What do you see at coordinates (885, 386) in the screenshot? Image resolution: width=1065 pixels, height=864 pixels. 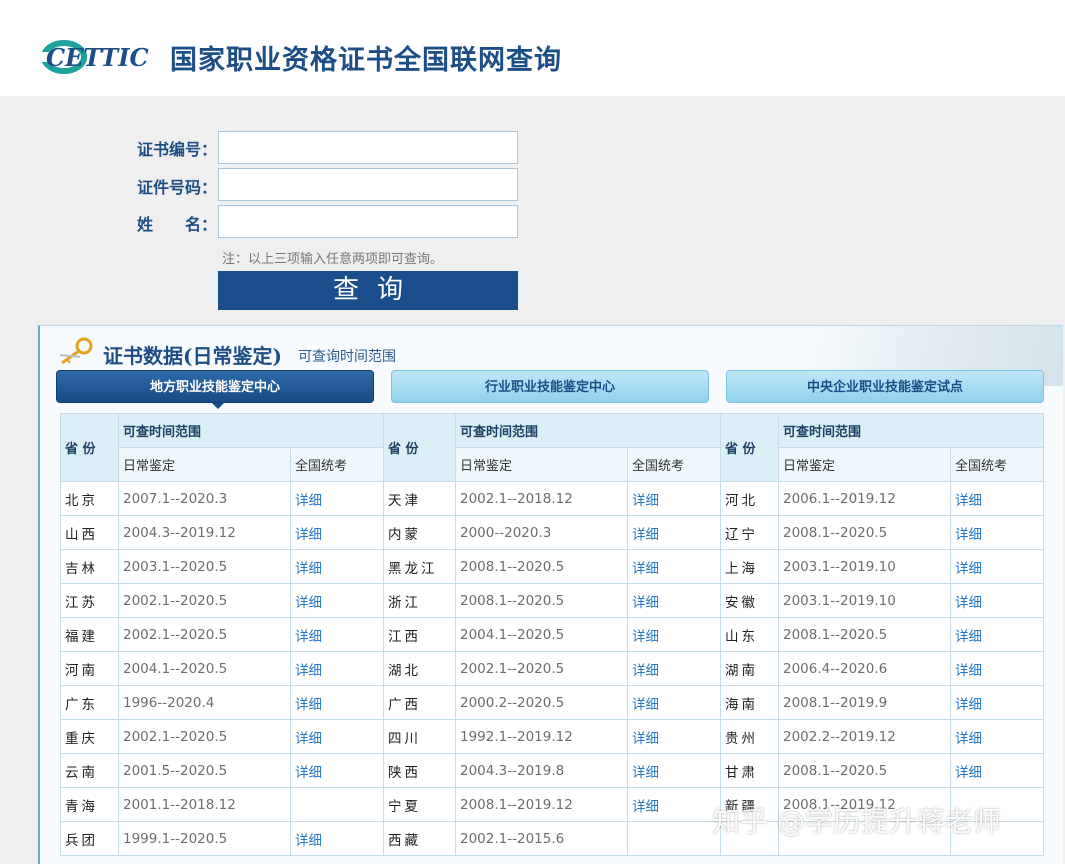 I see `tab-central-enterprise: 中央企业职业技能鉴定试点` at bounding box center [885, 386].